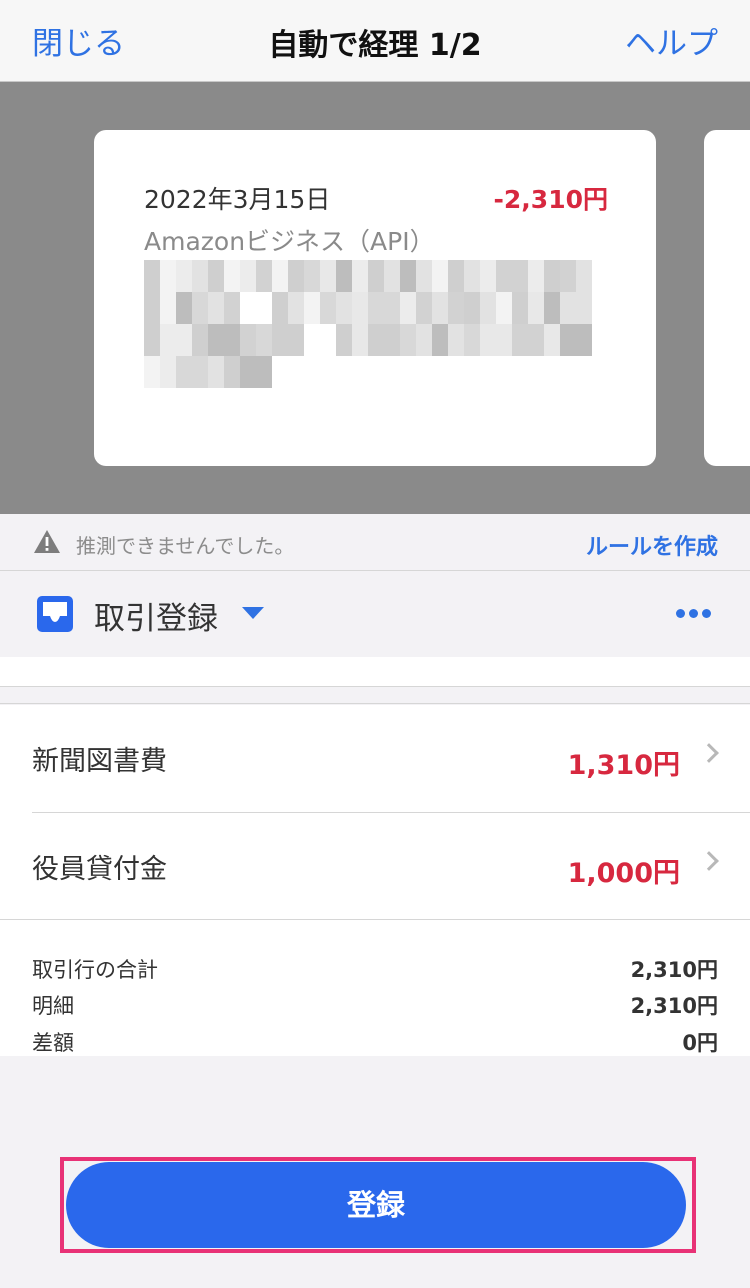 This screenshot has height=1288, width=750. I want to click on chevron-right-icon, so click(709, 753).